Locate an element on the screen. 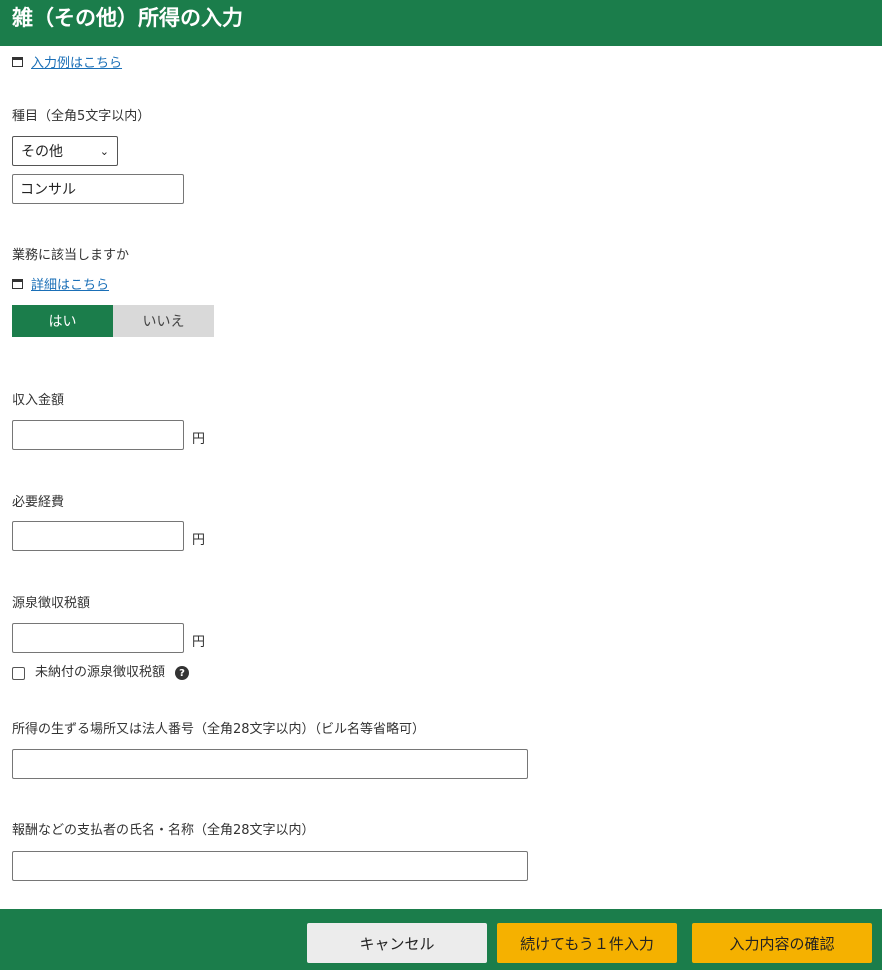 This screenshot has width=882, height=970. continue-button: 続けてもう１件入力 is located at coordinates (587, 943).